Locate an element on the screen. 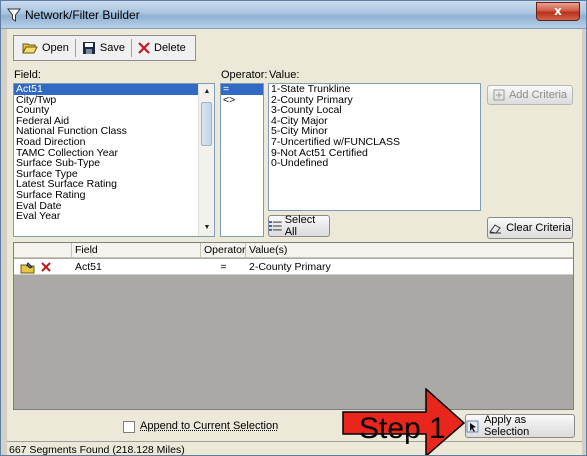  delete-label: Delete is located at coordinates (170, 48).